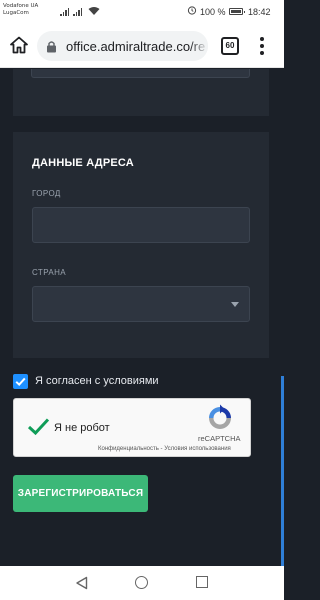  Describe the element at coordinates (97, 381) in the screenshot. I see `terms-label: Я согласен с условиями` at that location.